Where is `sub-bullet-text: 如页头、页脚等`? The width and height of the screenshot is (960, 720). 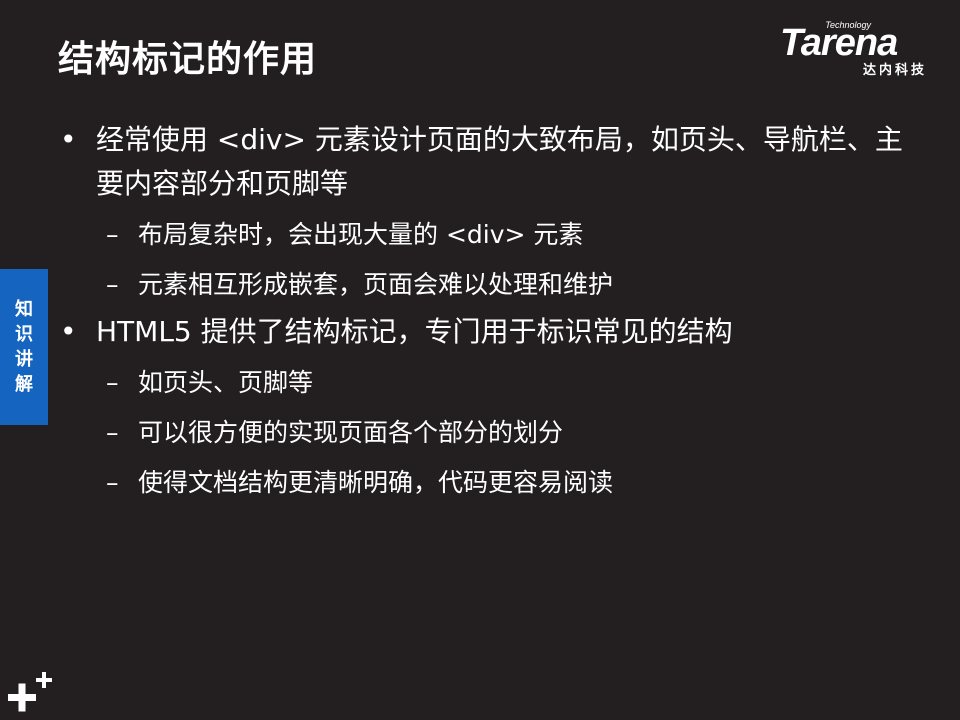 sub-bullet-text: 如页头、页脚等 is located at coordinates (226, 382).